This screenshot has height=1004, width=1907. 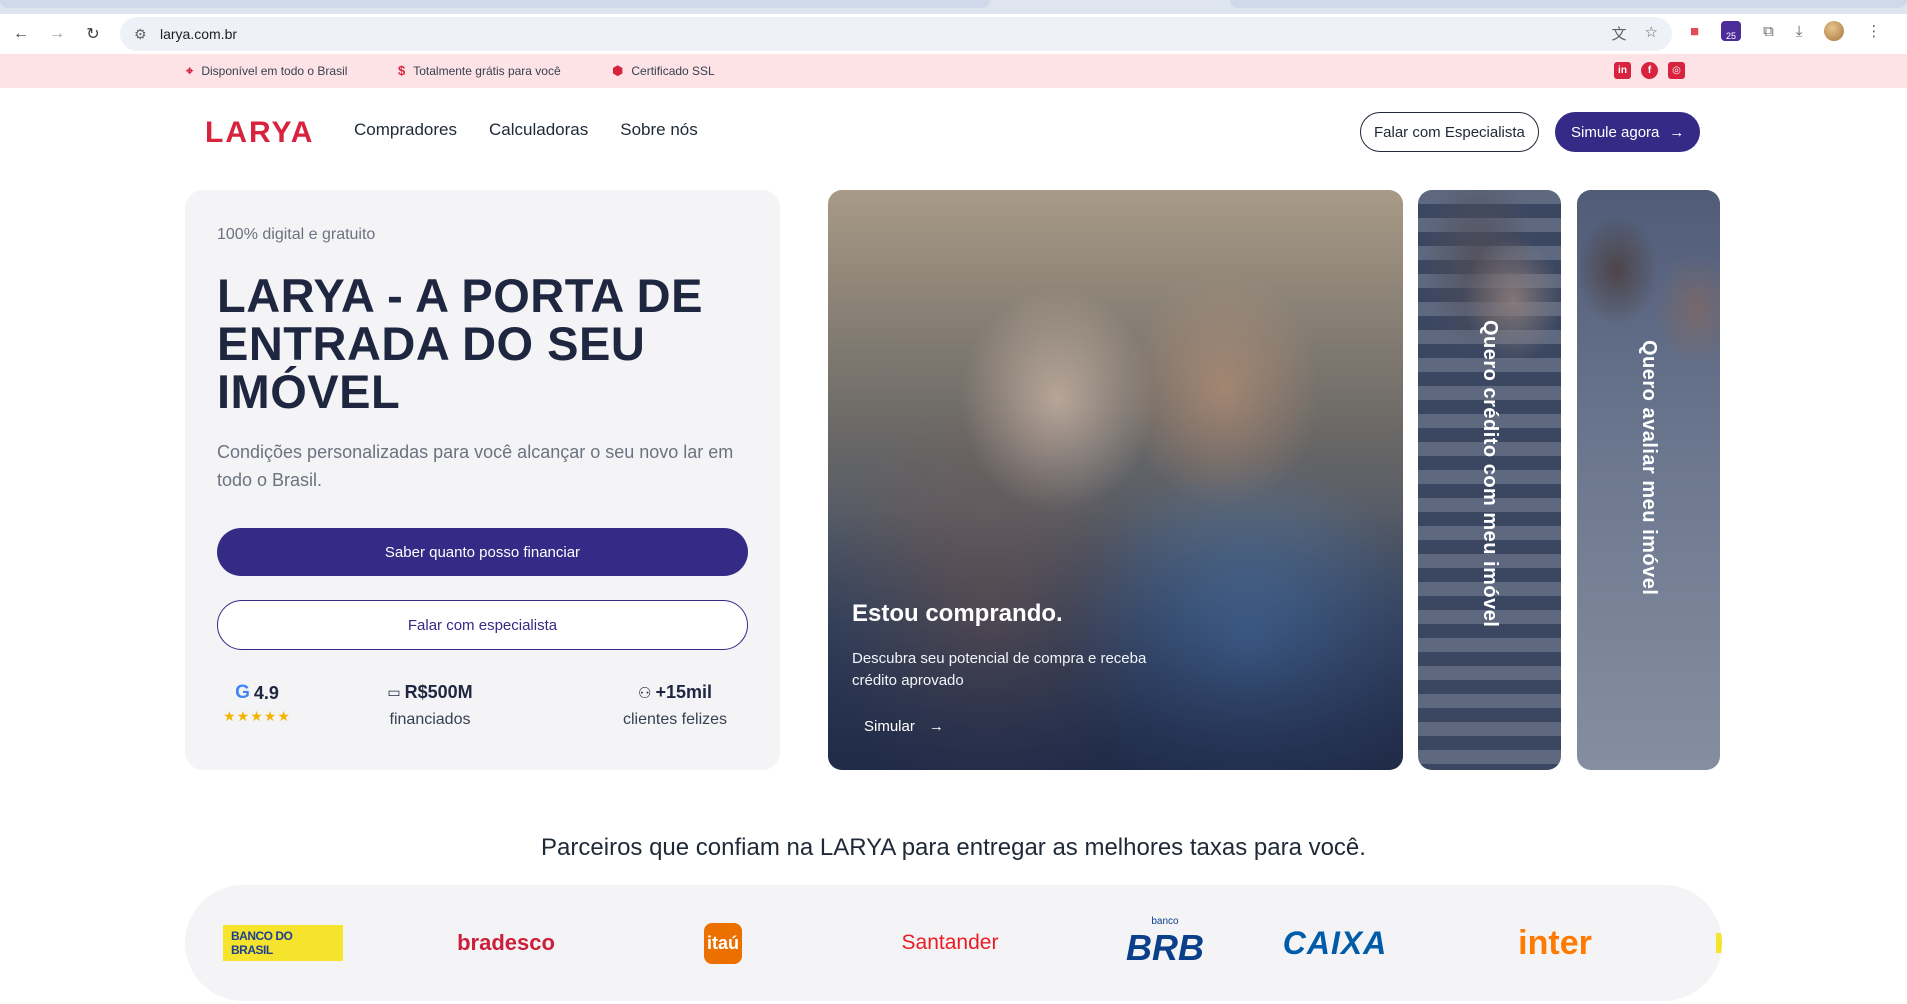 I want to click on translate-icon: 文, so click(x=1619, y=33).